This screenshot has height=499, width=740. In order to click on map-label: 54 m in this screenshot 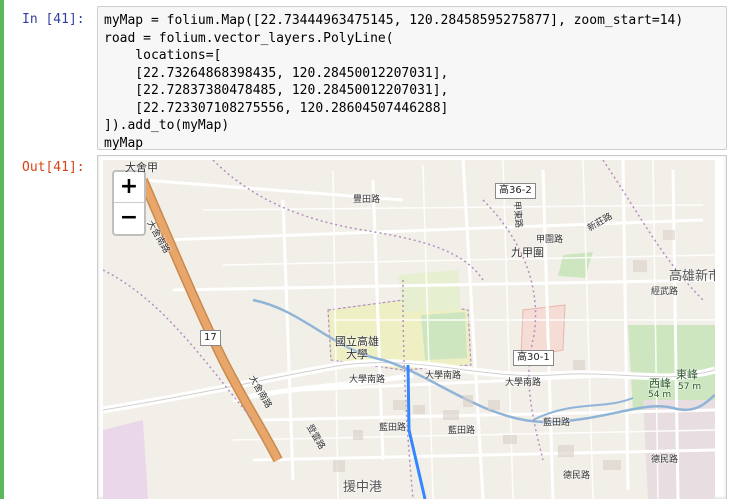, I will do `click(660, 395)`.